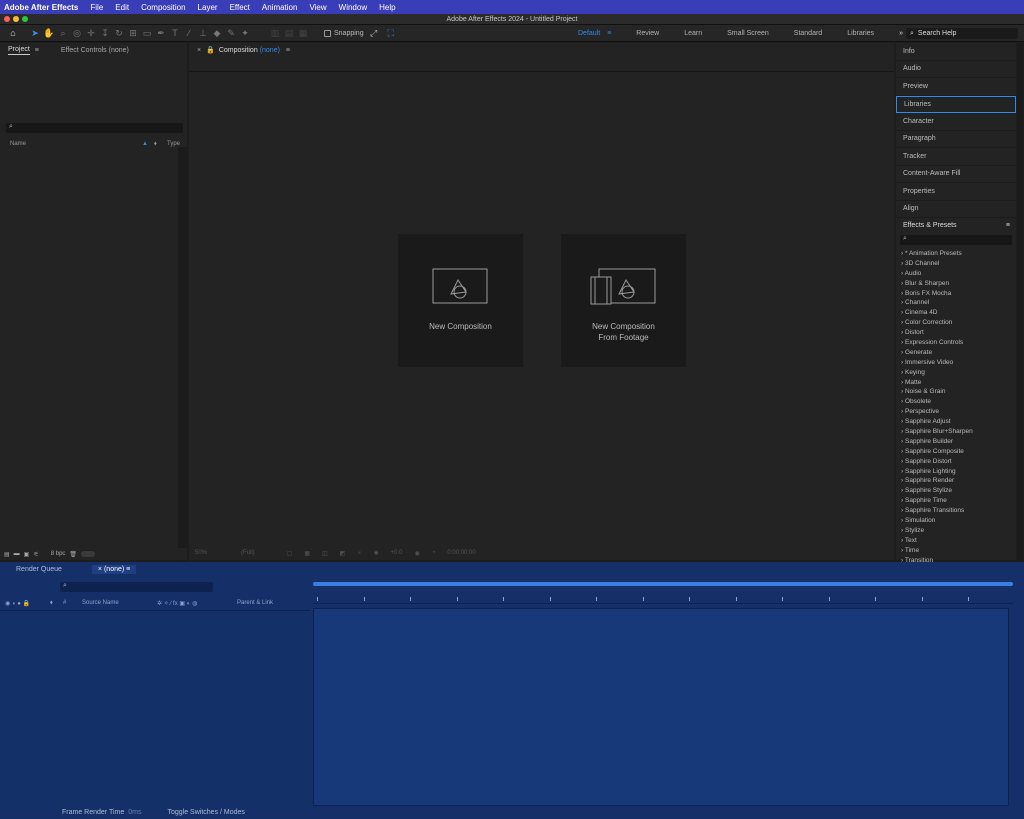 Image resolution: width=1024 pixels, height=819 pixels. Describe the element at coordinates (956, 383) in the screenshot. I see `effects-category-item: › Matte` at that location.